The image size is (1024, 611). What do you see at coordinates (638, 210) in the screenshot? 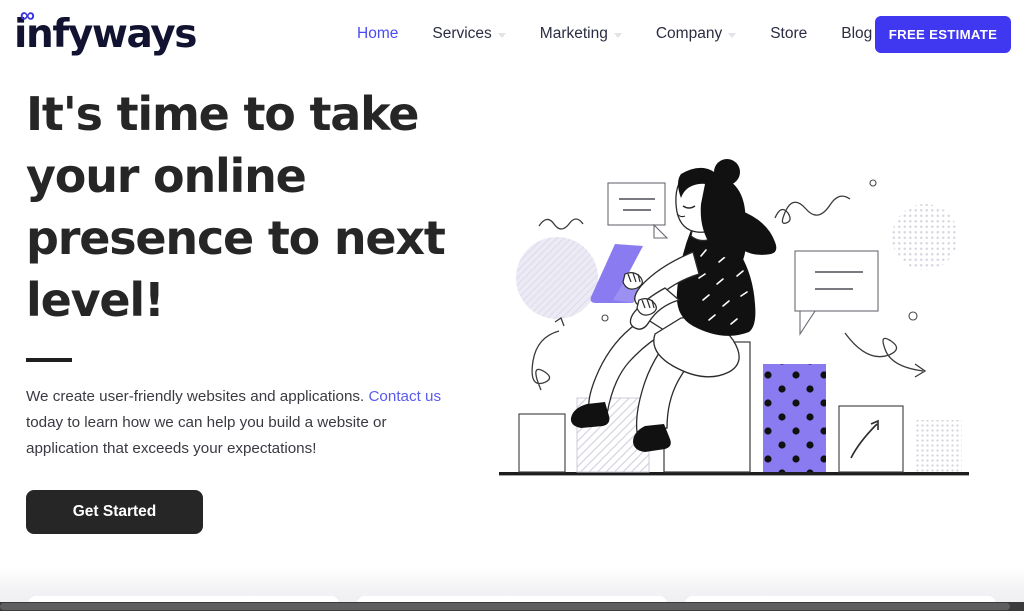
I see `speech-bubble-top-left` at bounding box center [638, 210].